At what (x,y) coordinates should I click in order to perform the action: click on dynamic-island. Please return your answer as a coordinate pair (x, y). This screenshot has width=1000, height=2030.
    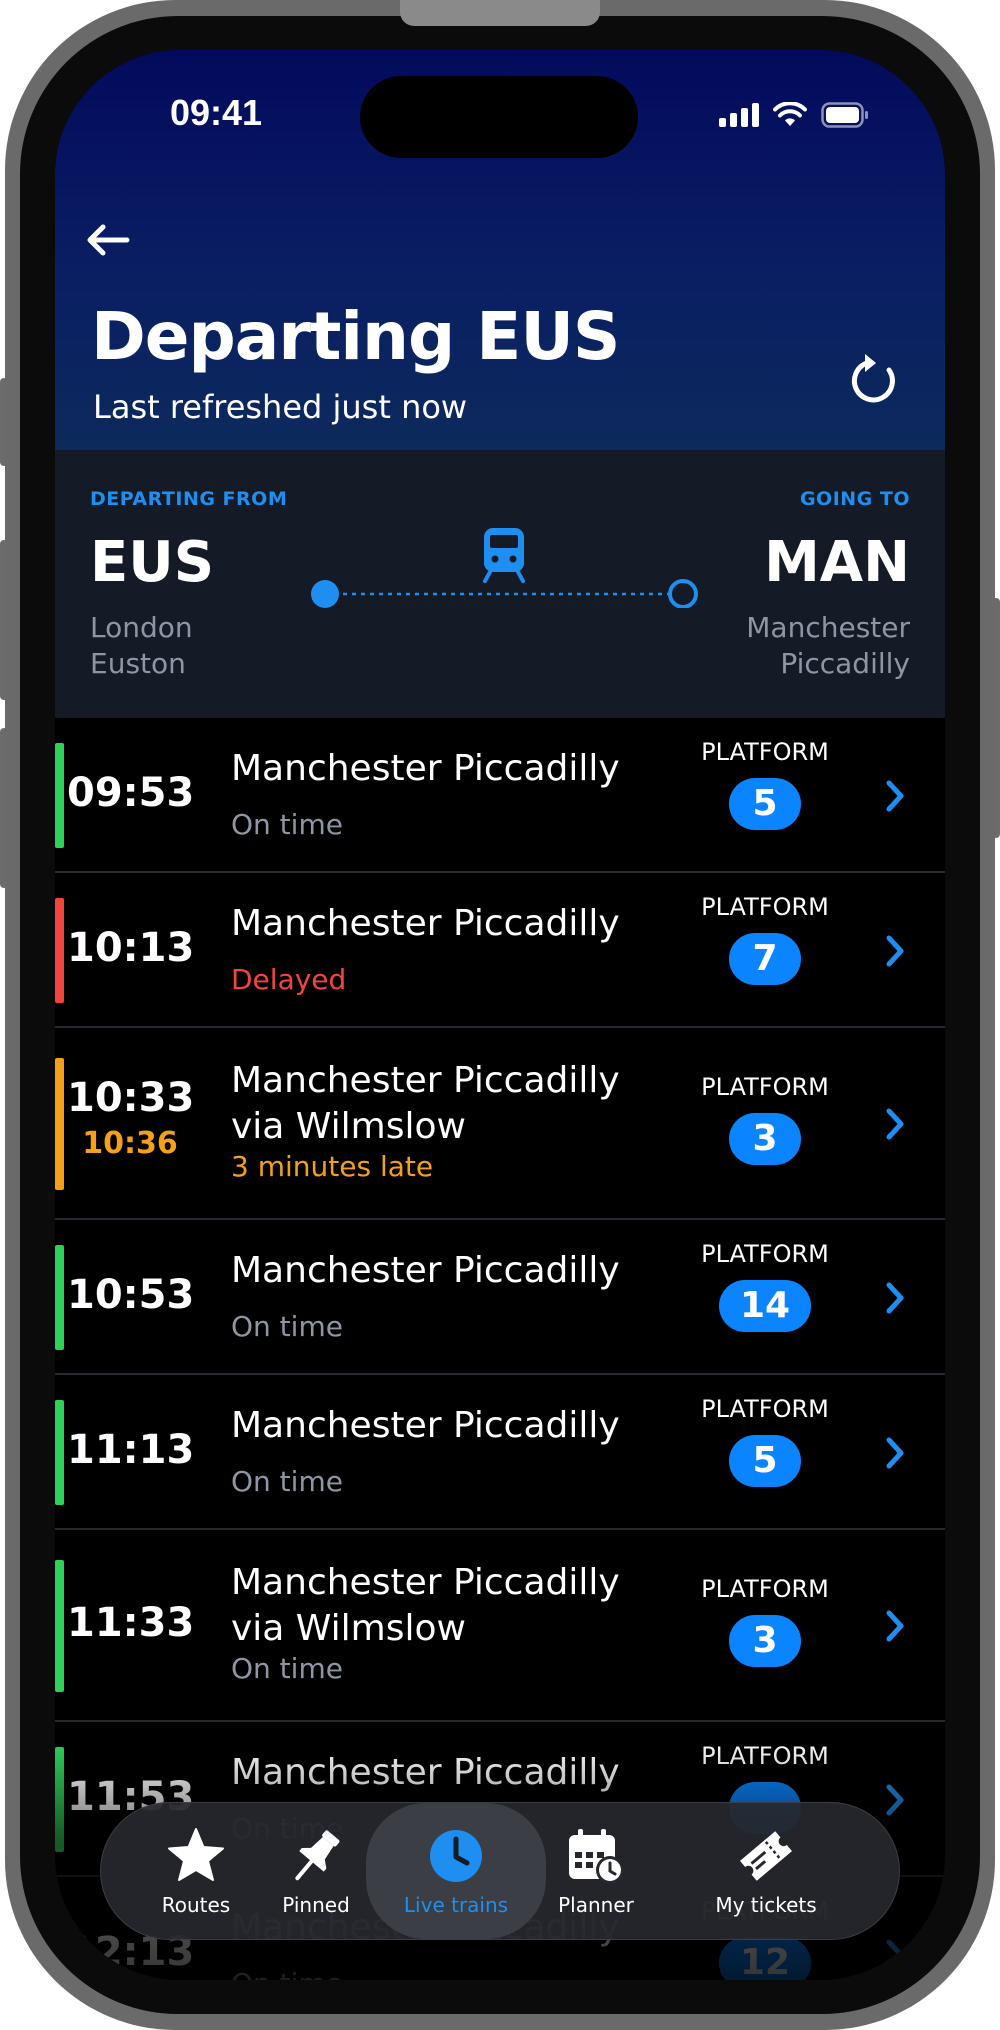
    Looking at the image, I should click on (499, 117).